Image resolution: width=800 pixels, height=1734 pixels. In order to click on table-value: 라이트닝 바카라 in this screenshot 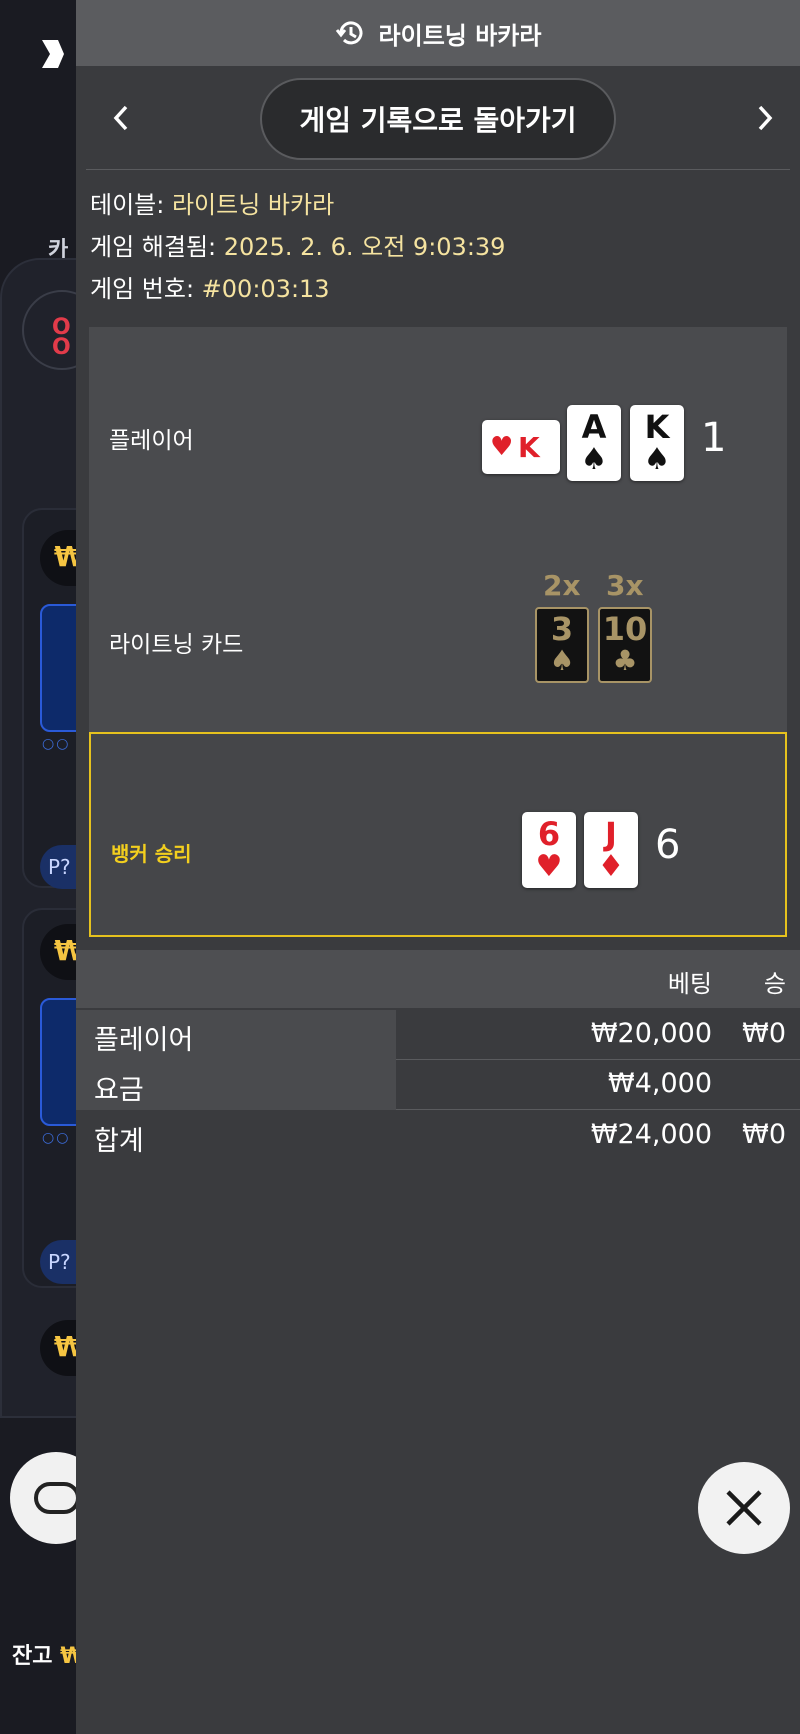, I will do `click(253, 205)`.